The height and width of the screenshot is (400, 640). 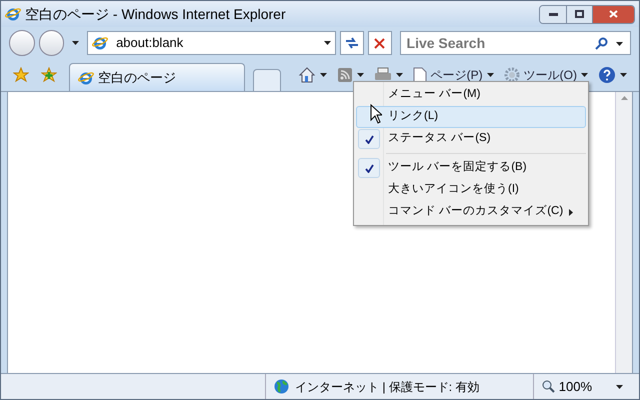 I want to click on refresh-button, so click(x=352, y=43).